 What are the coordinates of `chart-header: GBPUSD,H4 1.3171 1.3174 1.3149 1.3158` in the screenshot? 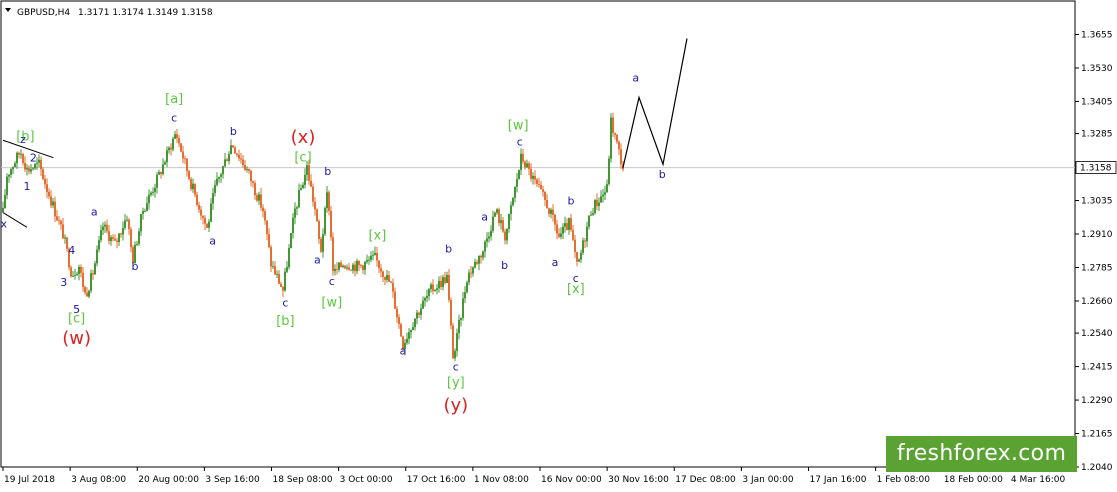 It's located at (109, 13).